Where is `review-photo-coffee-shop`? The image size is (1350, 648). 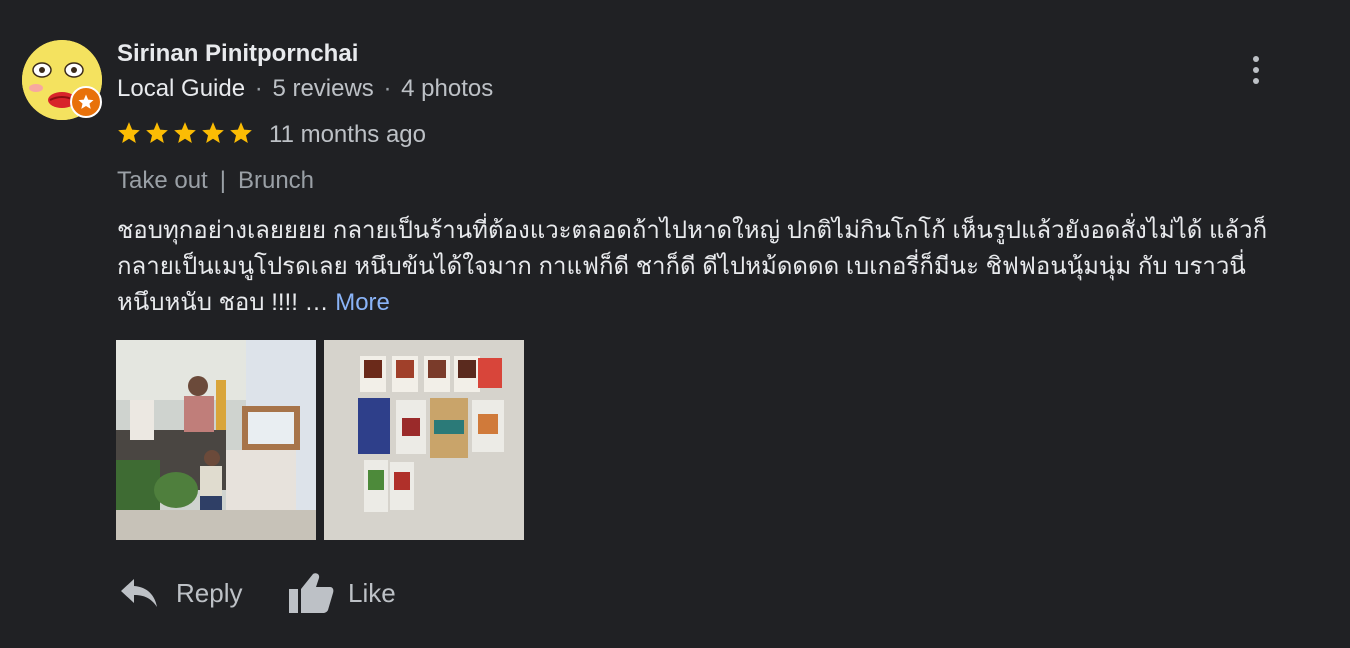
review-photo-coffee-shop is located at coordinates (216, 440).